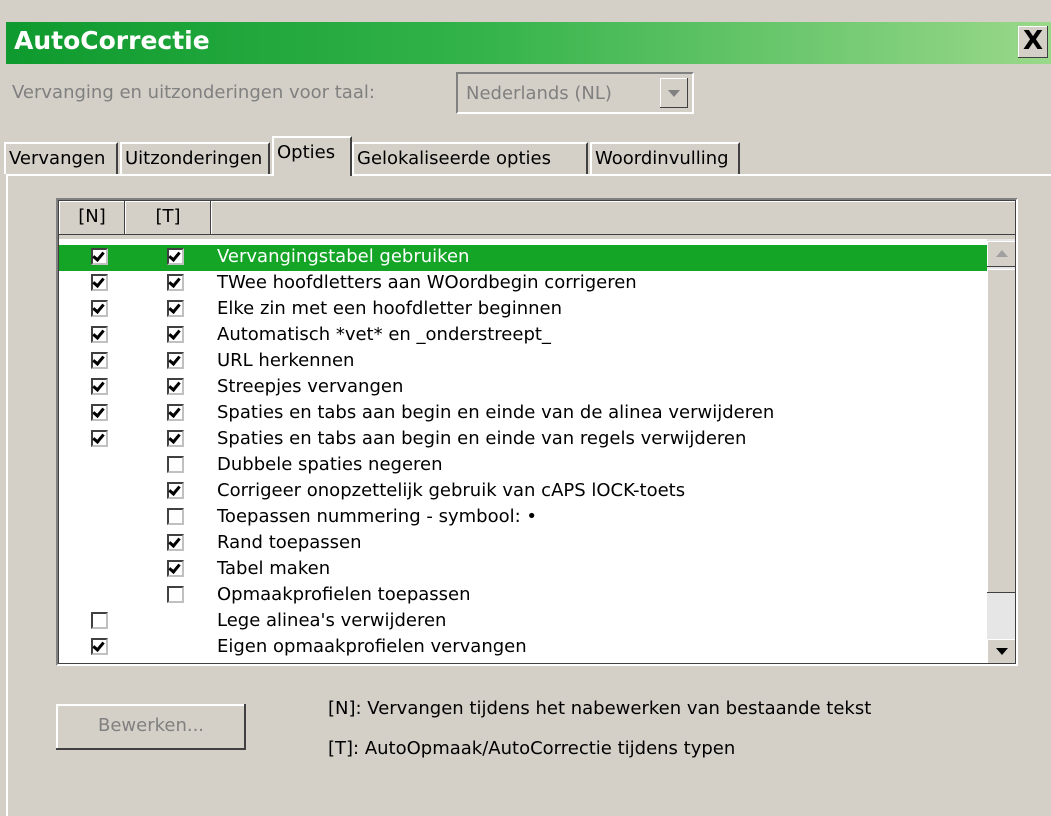 This screenshot has height=816, width=1051. I want to click on list-item: Opsommingstekens vervangen door: •, so click(523, 662).